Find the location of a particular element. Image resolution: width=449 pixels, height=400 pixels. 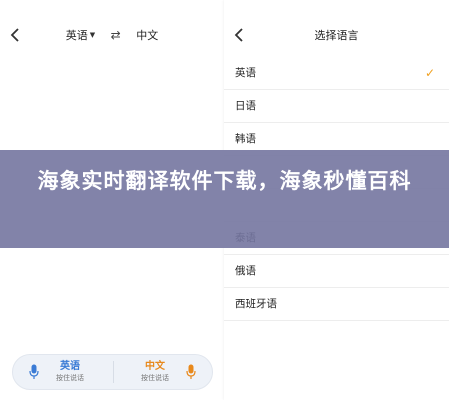

source-language-label: 英语 is located at coordinates (76, 35).